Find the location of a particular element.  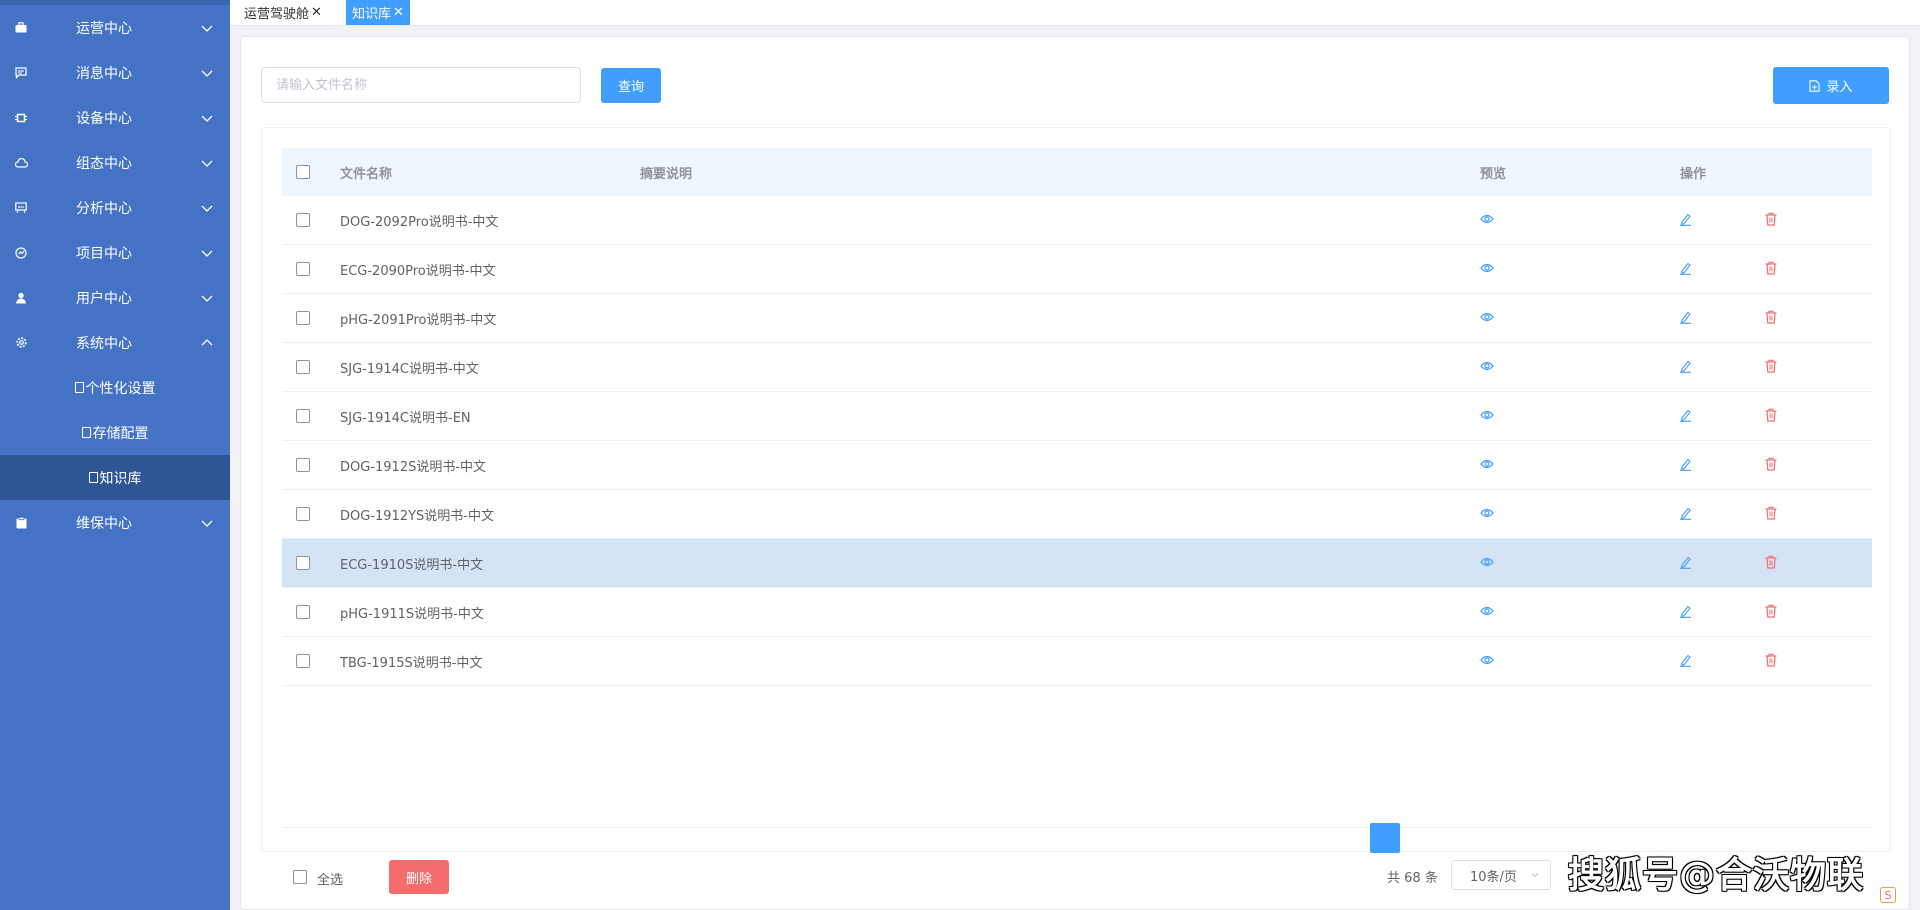

sidebar-item-analysis: 分析中心 is located at coordinates (115, 207).